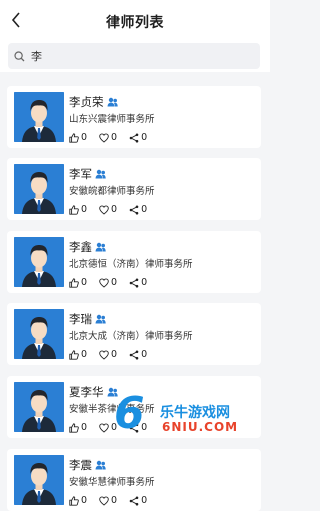 The height and width of the screenshot is (511, 320). Describe the element at coordinates (80, 247) in the screenshot. I see `lawyer-name: 李鑫` at that location.